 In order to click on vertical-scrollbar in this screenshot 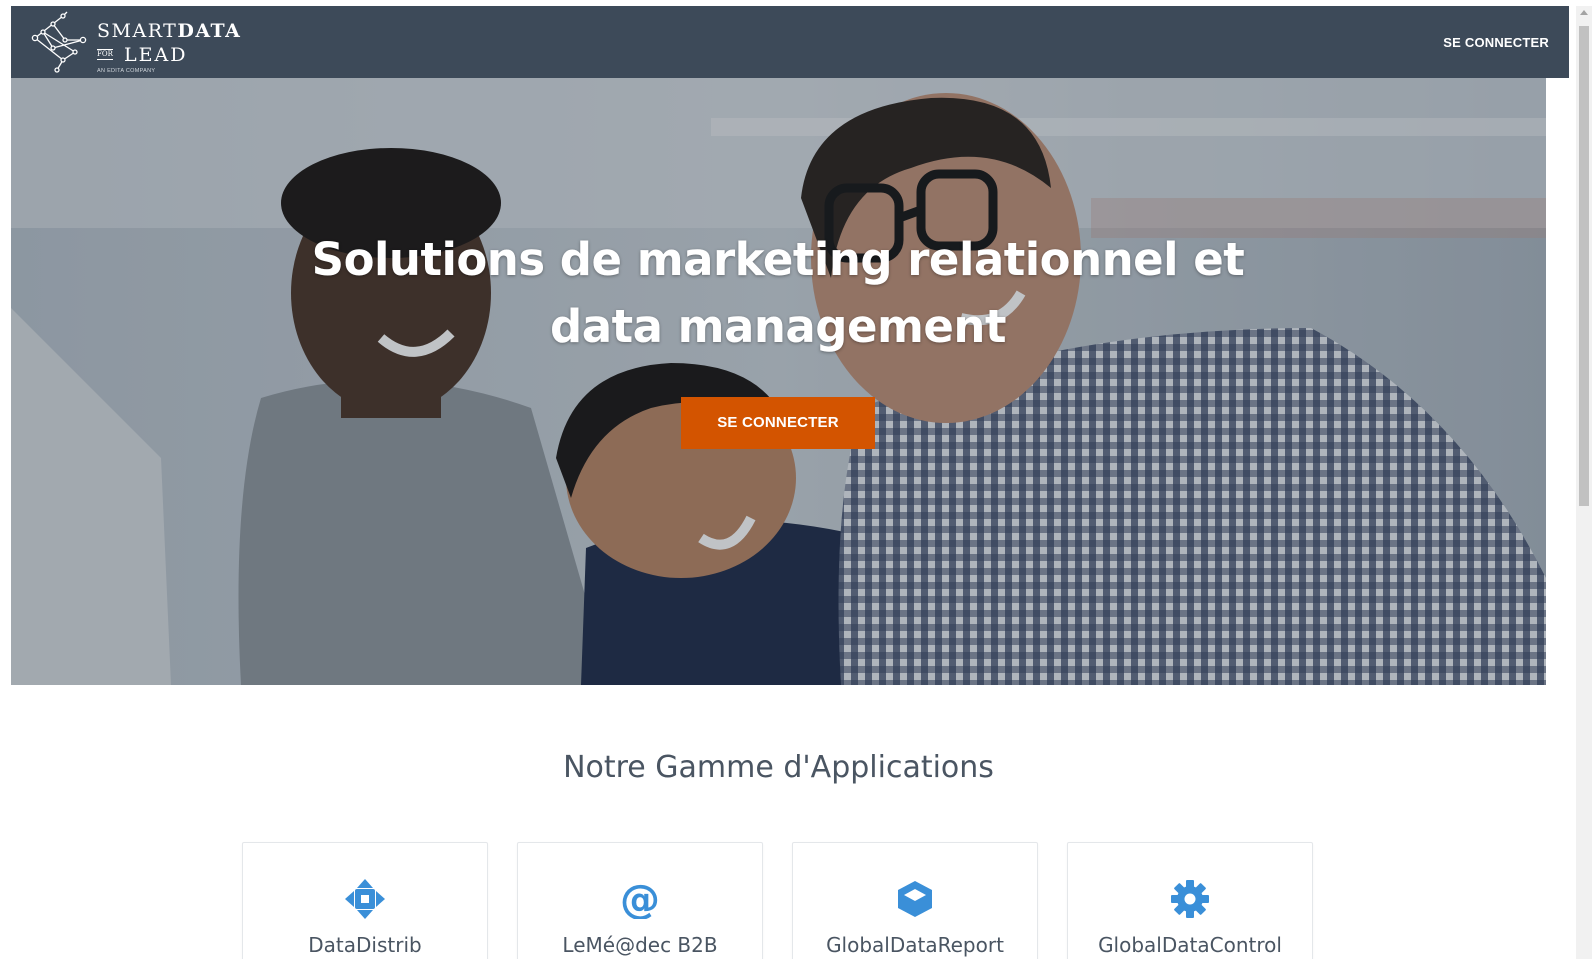, I will do `click(1584, 482)`.